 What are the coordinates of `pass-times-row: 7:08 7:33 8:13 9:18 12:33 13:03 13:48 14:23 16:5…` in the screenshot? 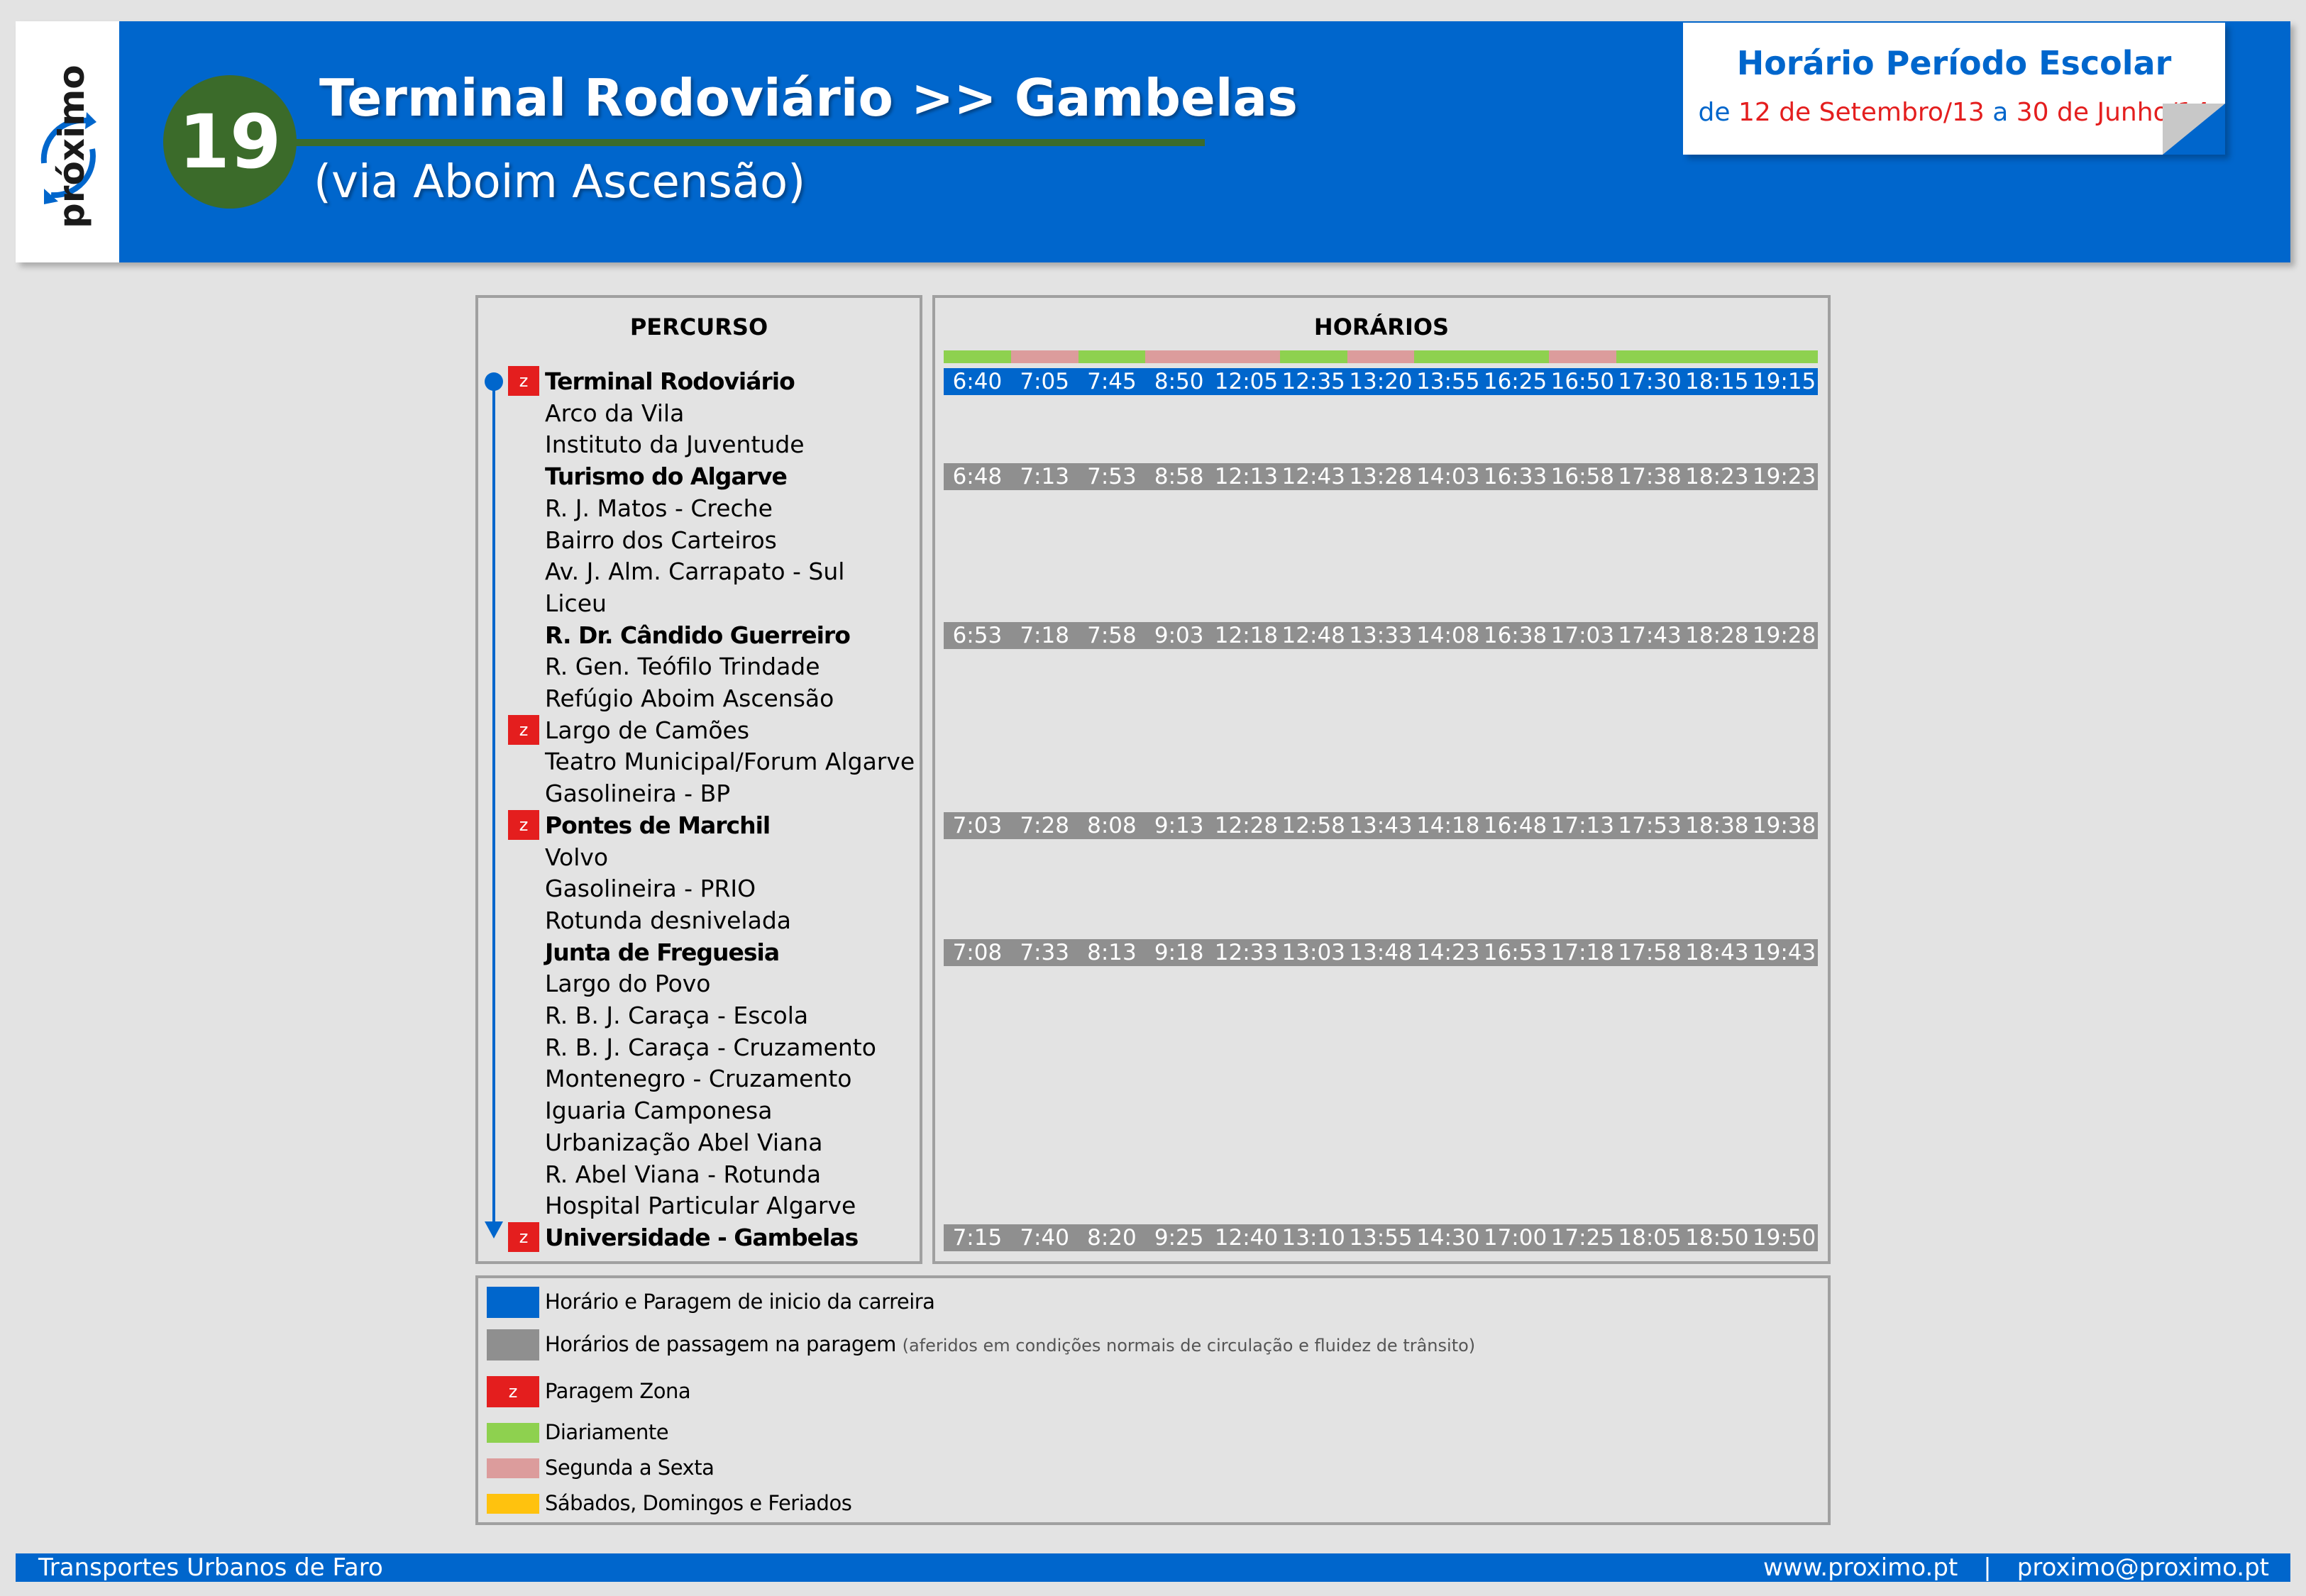 It's located at (1381, 952).